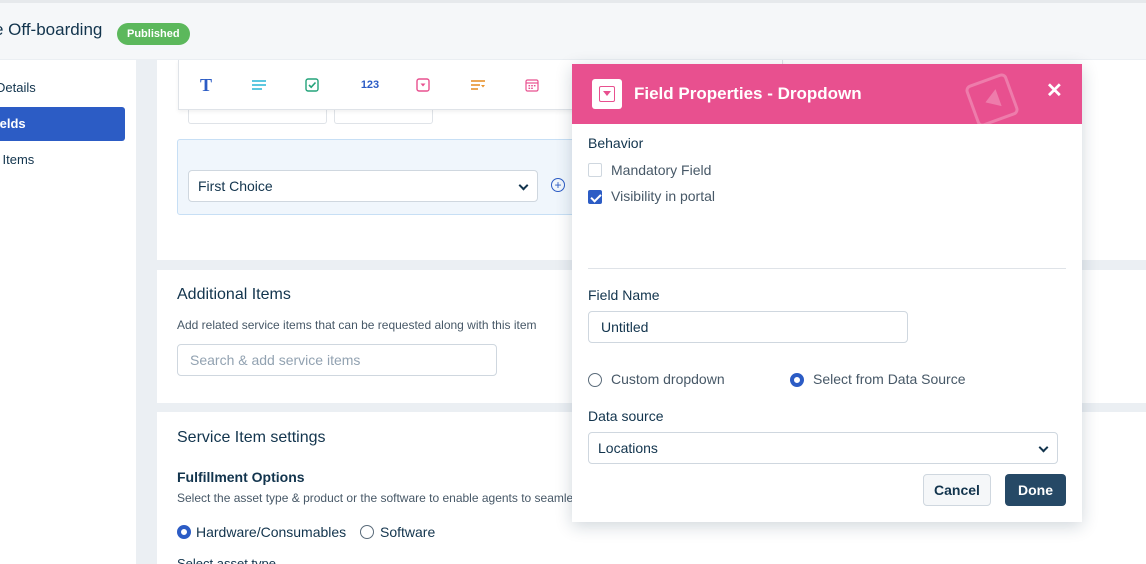  I want to click on sidebar-item-label: l Items, so click(17, 159).